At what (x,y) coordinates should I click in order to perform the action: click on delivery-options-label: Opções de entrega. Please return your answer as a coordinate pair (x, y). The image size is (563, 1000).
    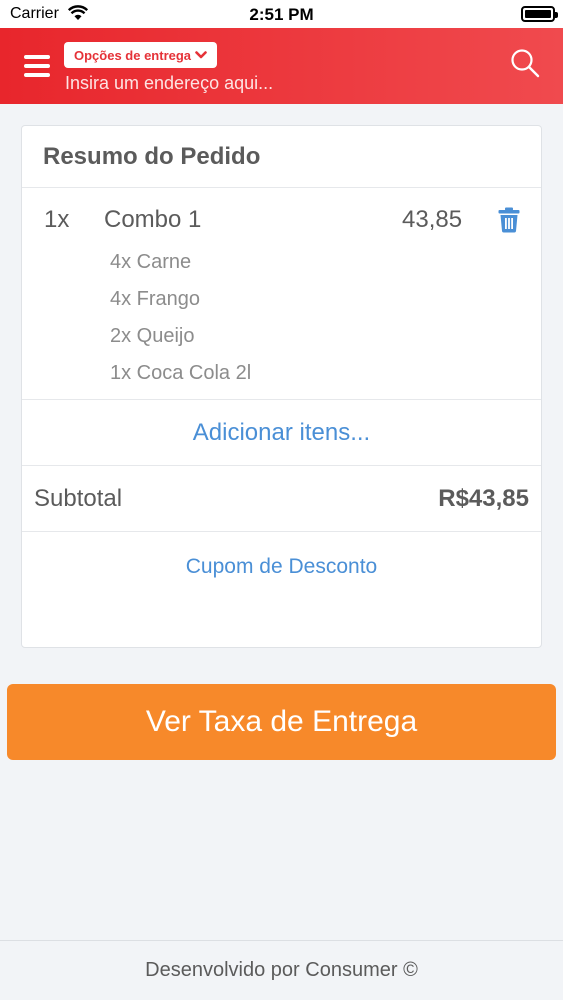
    Looking at the image, I should click on (133, 55).